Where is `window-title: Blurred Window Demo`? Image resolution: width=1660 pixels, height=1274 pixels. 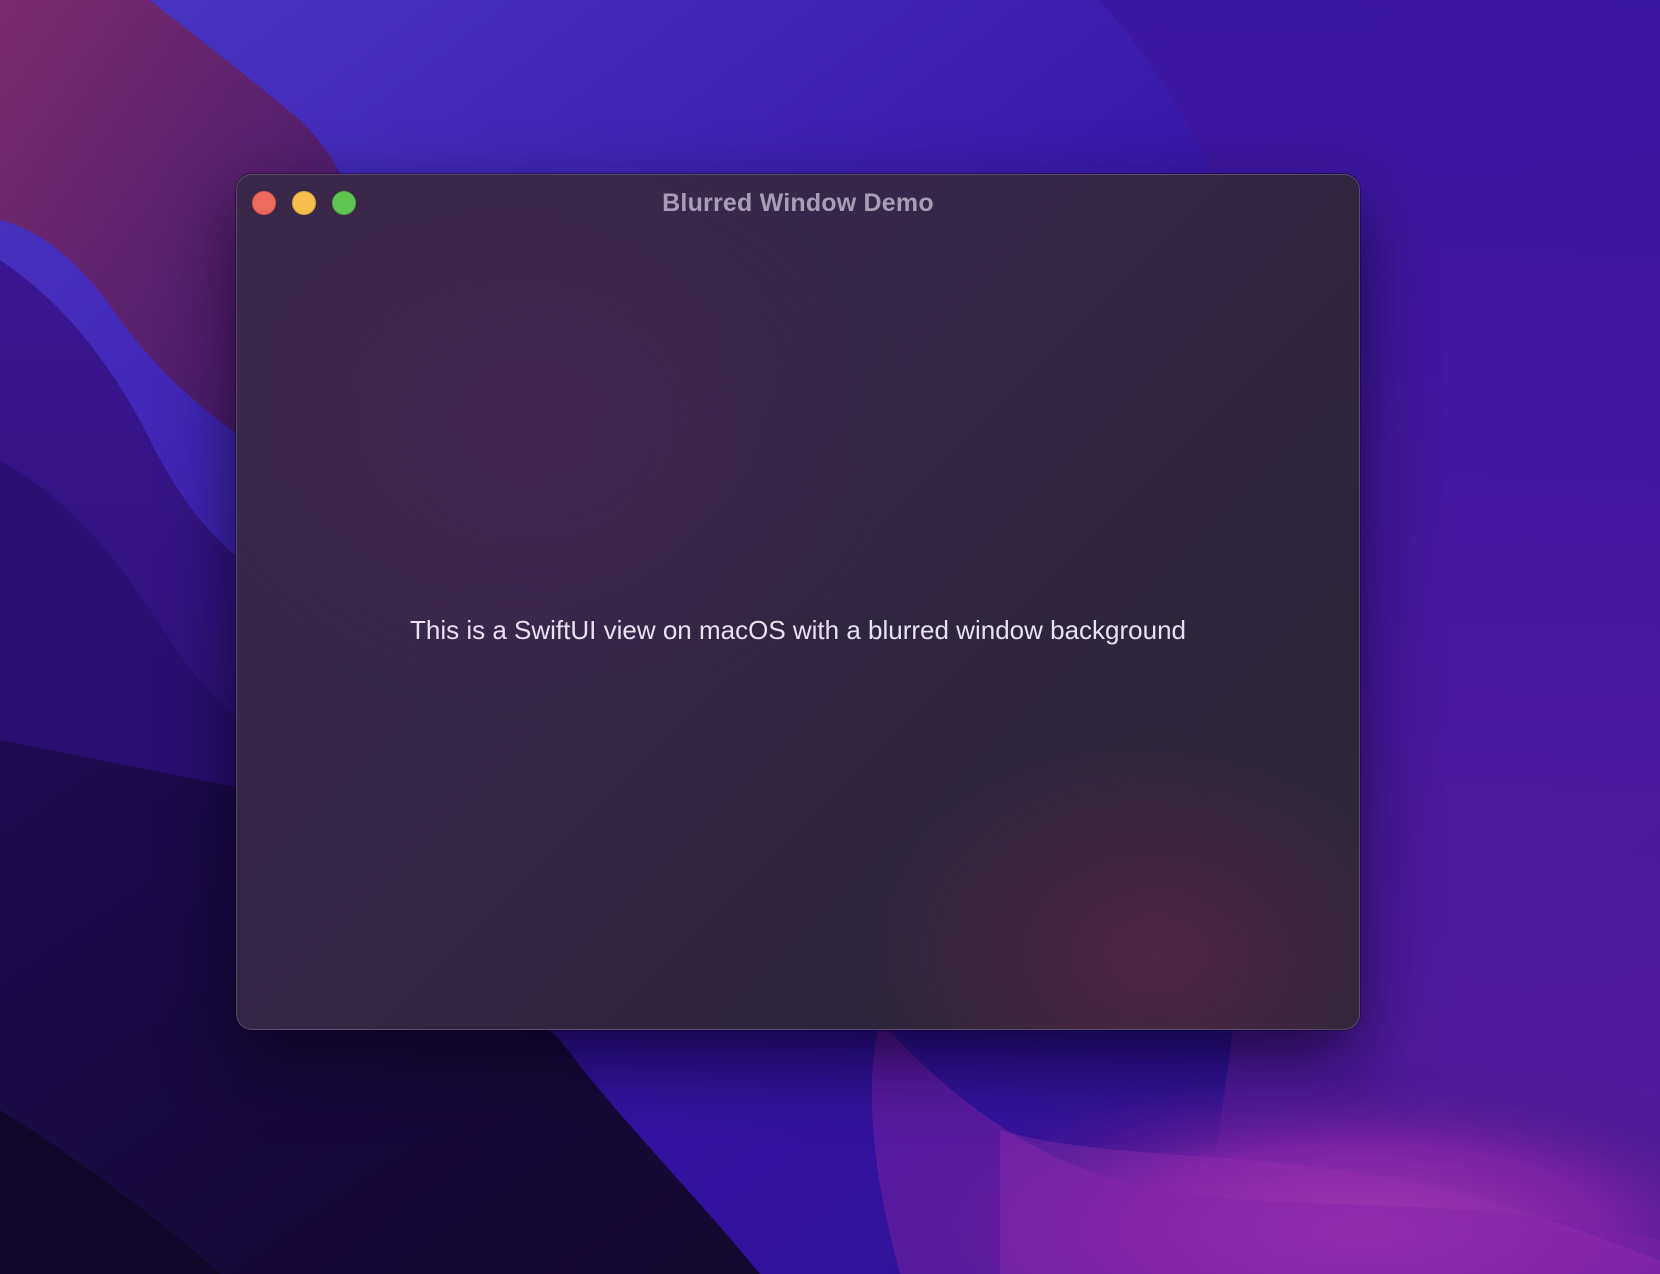 window-title: Blurred Window Demo is located at coordinates (798, 203).